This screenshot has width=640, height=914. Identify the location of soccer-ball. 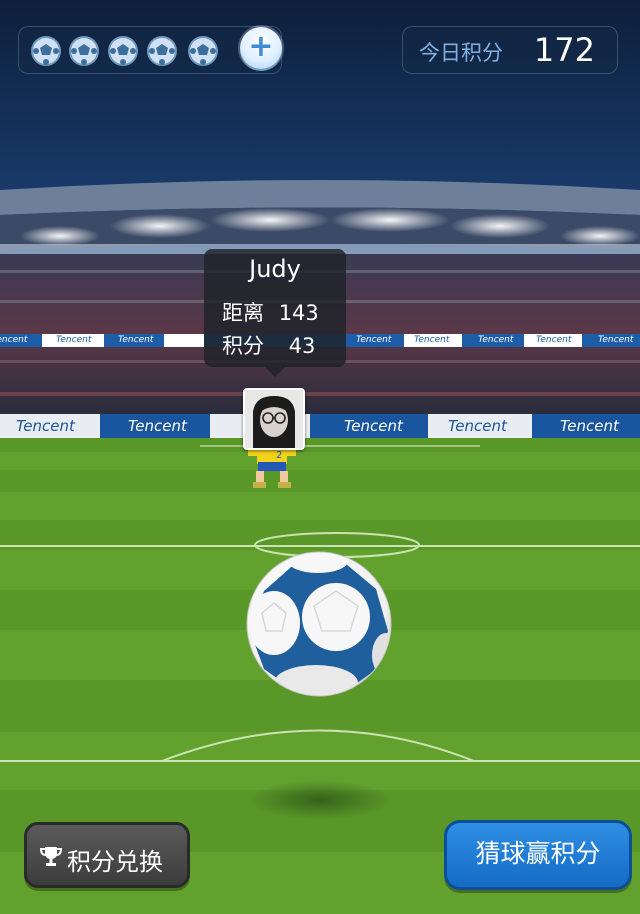
(319, 624).